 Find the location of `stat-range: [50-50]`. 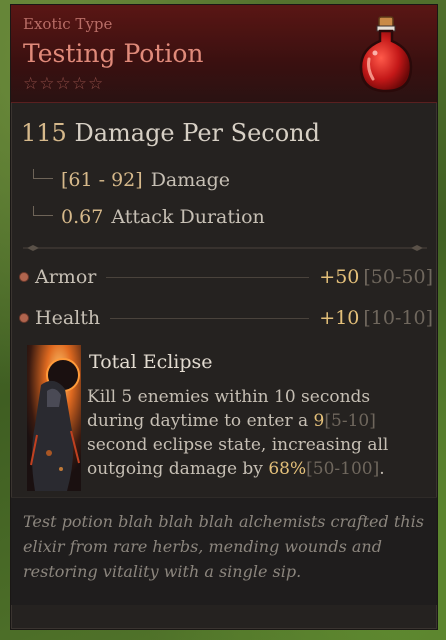

stat-range: [50-50] is located at coordinates (398, 277).